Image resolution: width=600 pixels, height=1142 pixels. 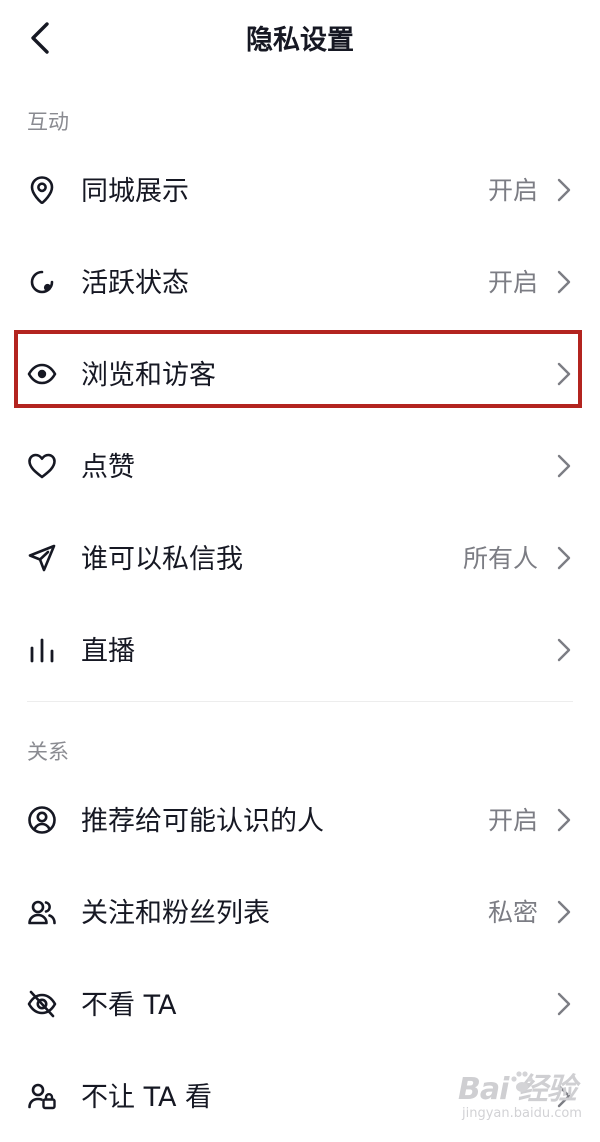 I want to click on user-circle-icon, so click(x=42, y=820).